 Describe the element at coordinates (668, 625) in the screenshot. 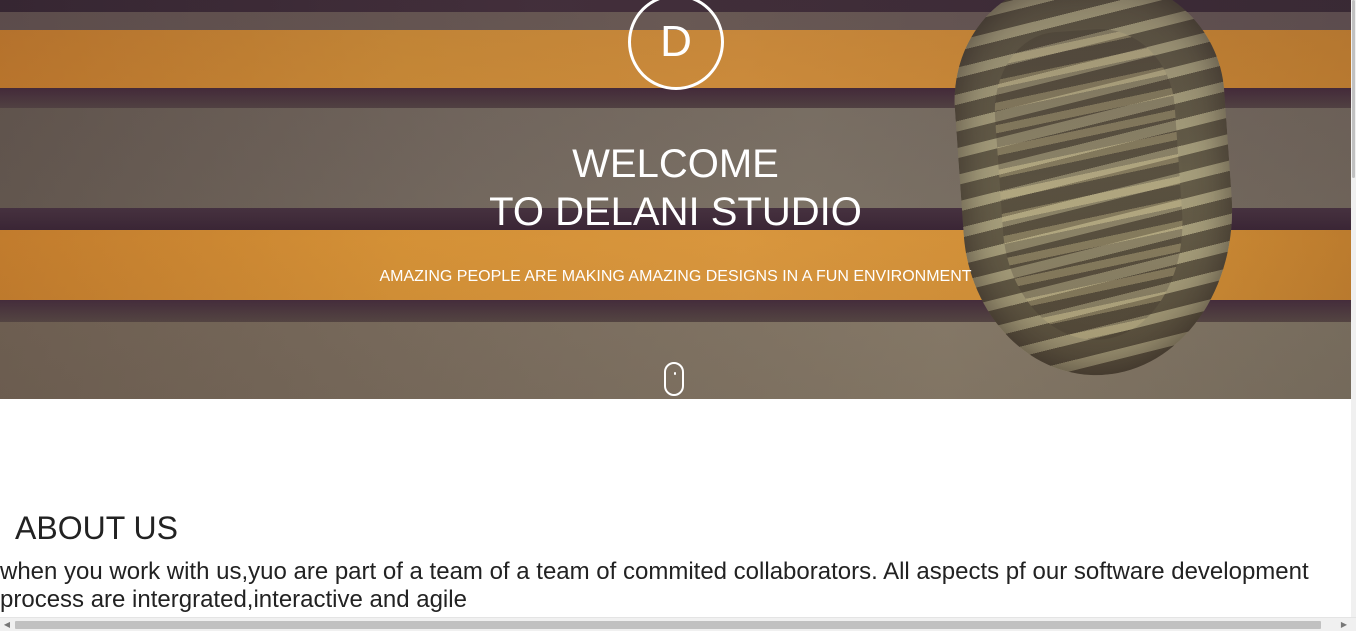

I see `horizontal-scrollbar-thumb` at that location.